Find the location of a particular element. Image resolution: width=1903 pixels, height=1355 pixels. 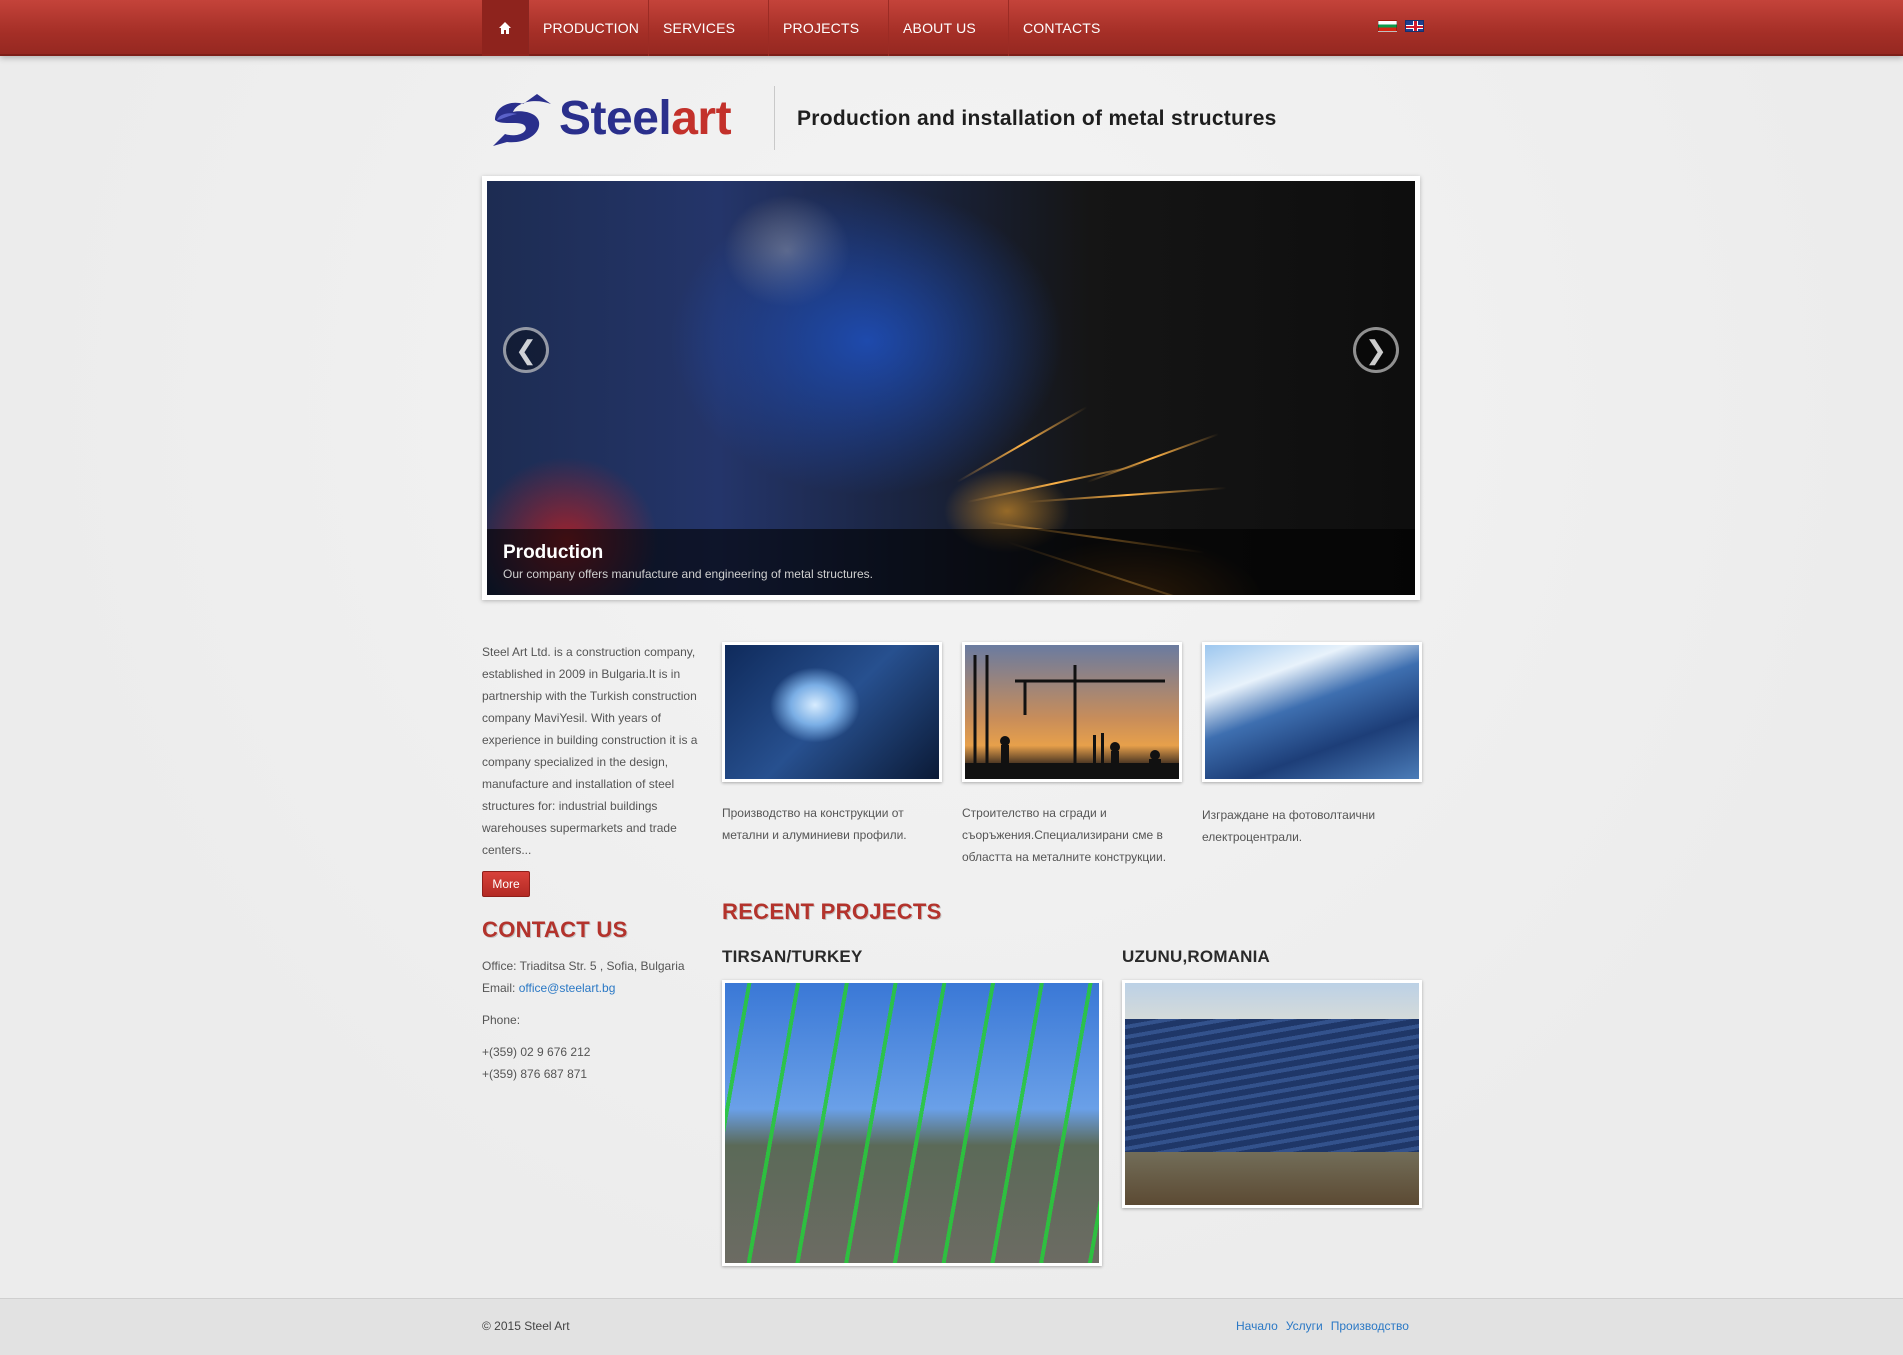

footer-link-services: Услуги is located at coordinates (1304, 1326).